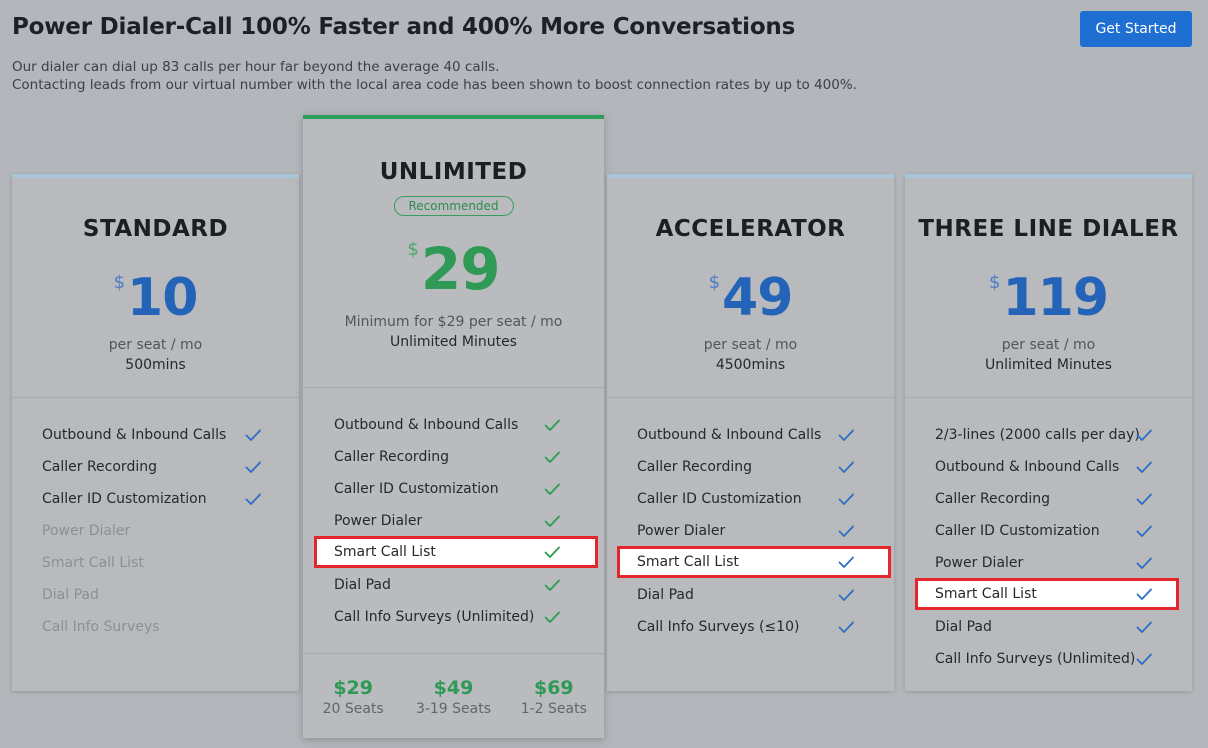  I want to click on seat-tier-price: $69, so click(553, 688).